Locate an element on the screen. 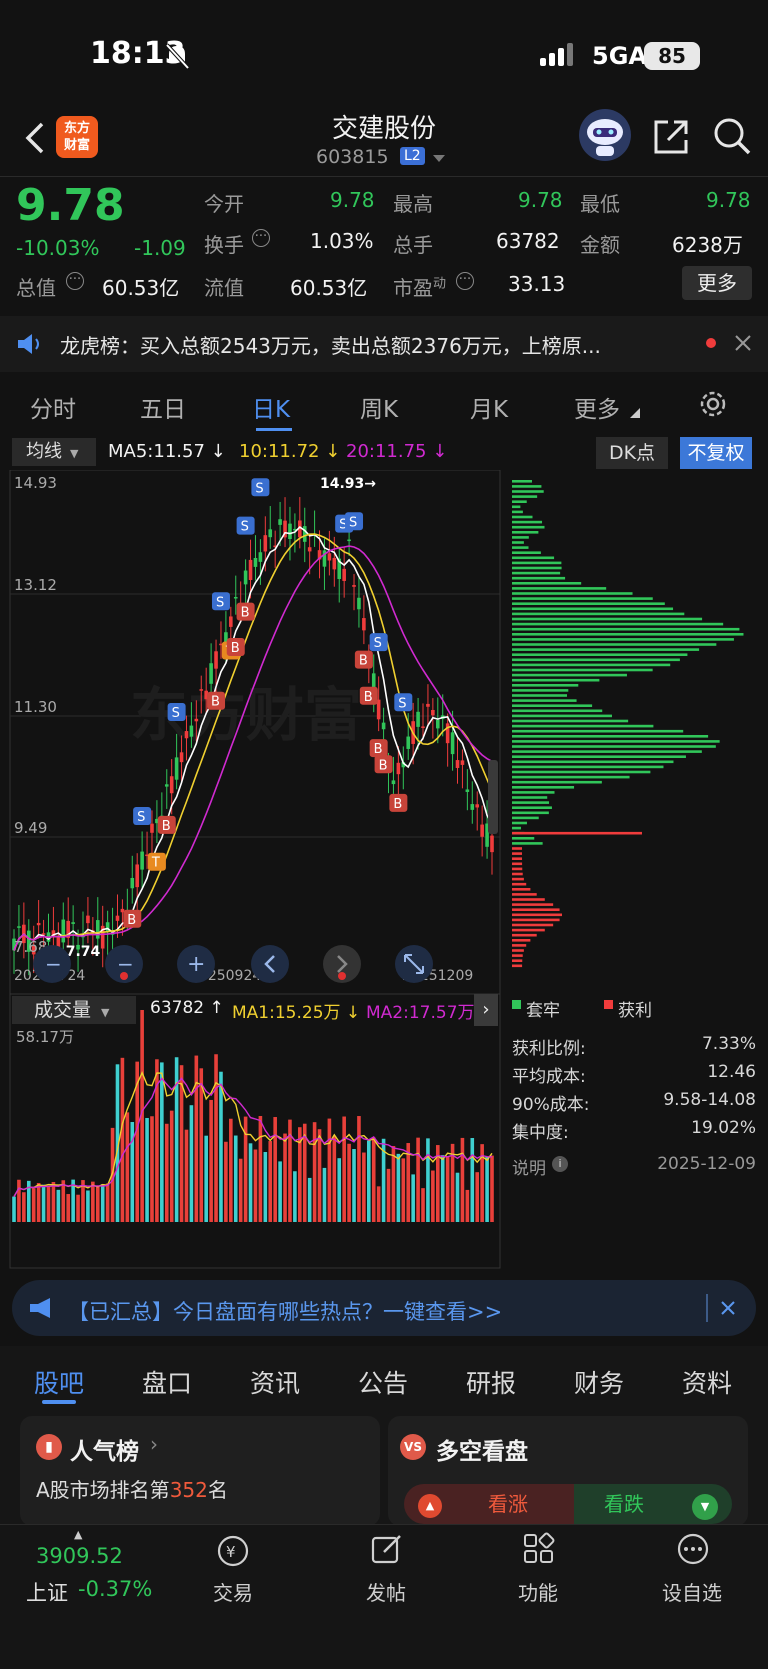 Image resolution: width=768 pixels, height=1669 pixels. chevron-down-icon is located at coordinates (439, 159).